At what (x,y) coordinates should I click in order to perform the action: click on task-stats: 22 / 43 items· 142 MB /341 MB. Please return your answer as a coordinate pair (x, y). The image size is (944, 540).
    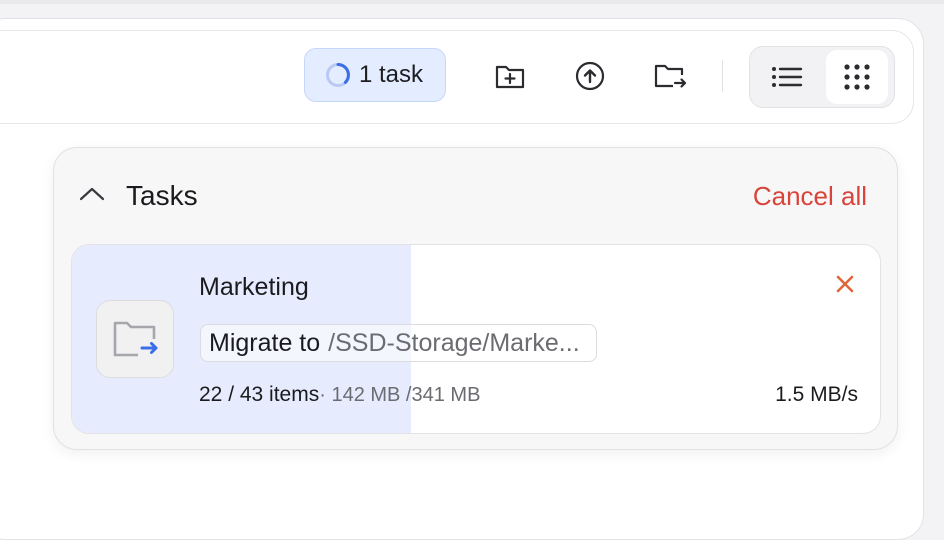
    Looking at the image, I should click on (339, 395).